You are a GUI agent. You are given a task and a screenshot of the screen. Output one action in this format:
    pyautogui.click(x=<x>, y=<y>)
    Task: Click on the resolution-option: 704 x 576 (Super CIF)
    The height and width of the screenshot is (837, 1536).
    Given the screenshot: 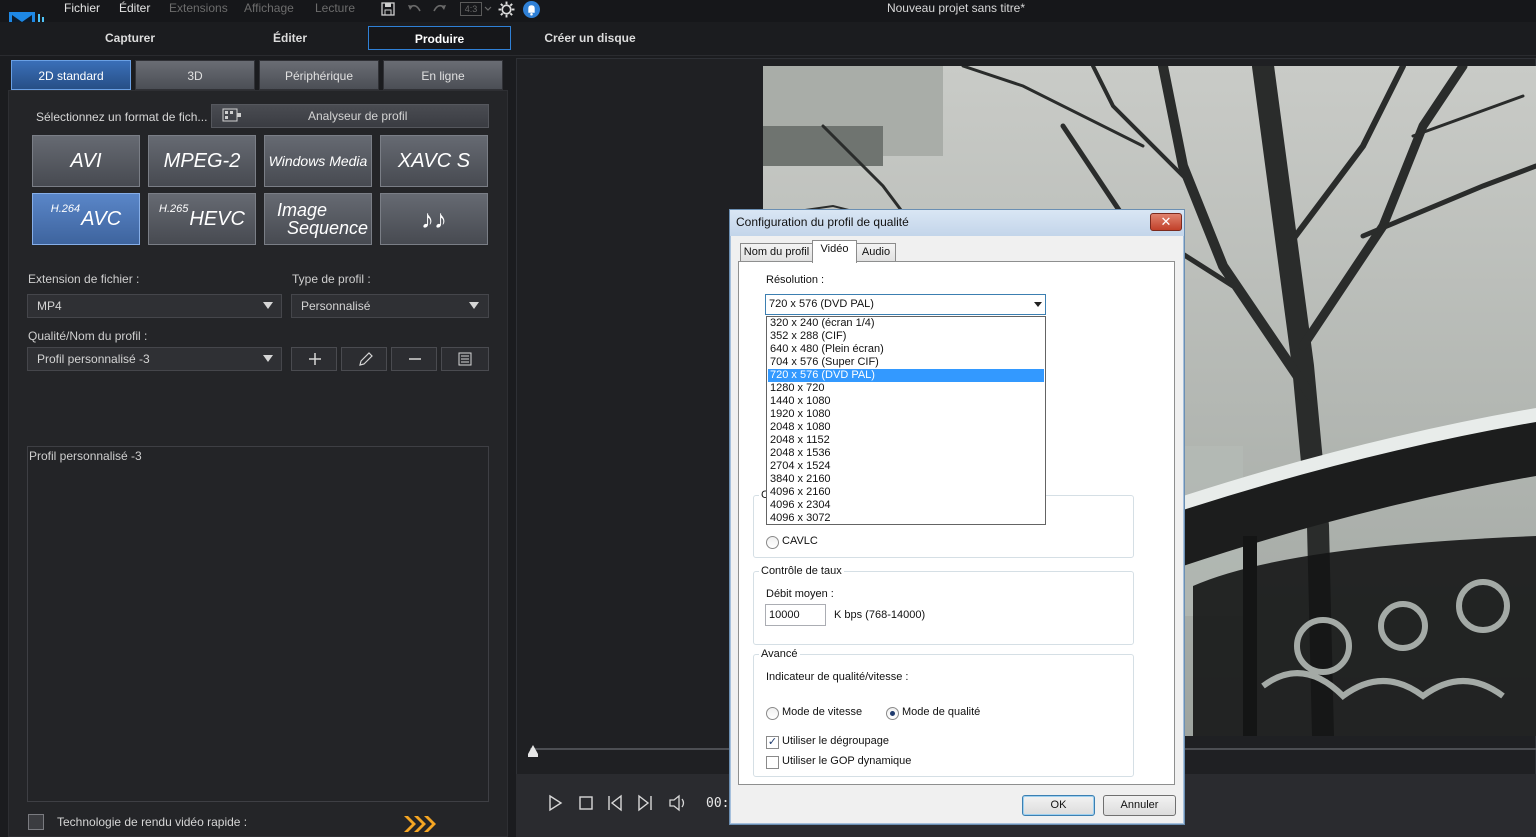 What is the action you would take?
    pyautogui.click(x=906, y=362)
    